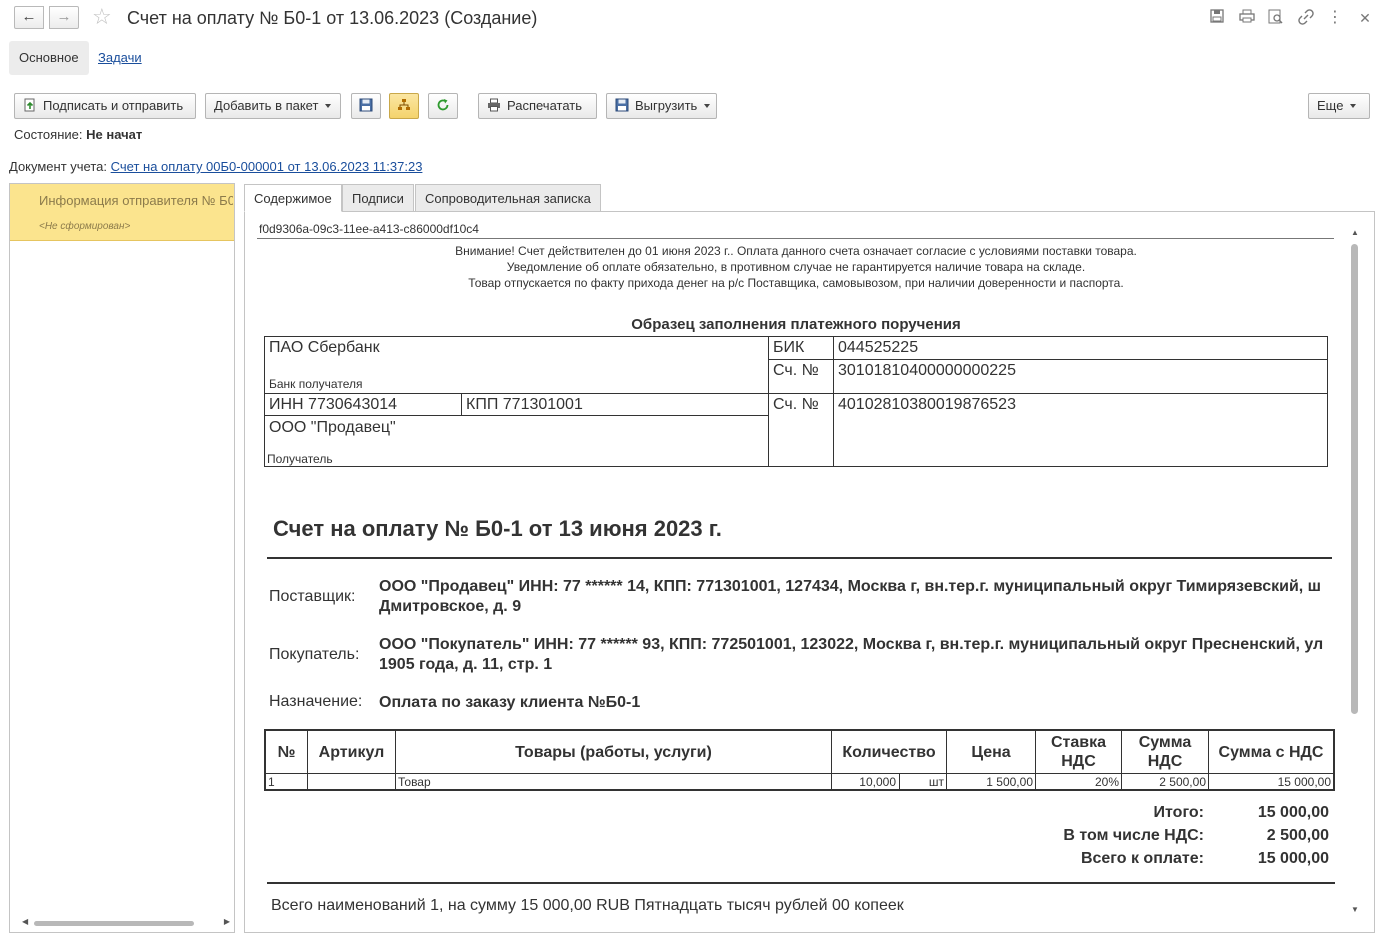 The height and width of the screenshot is (944, 1393). I want to click on payment-sample-title: Образец заполнения платежного поручения, so click(796, 324).